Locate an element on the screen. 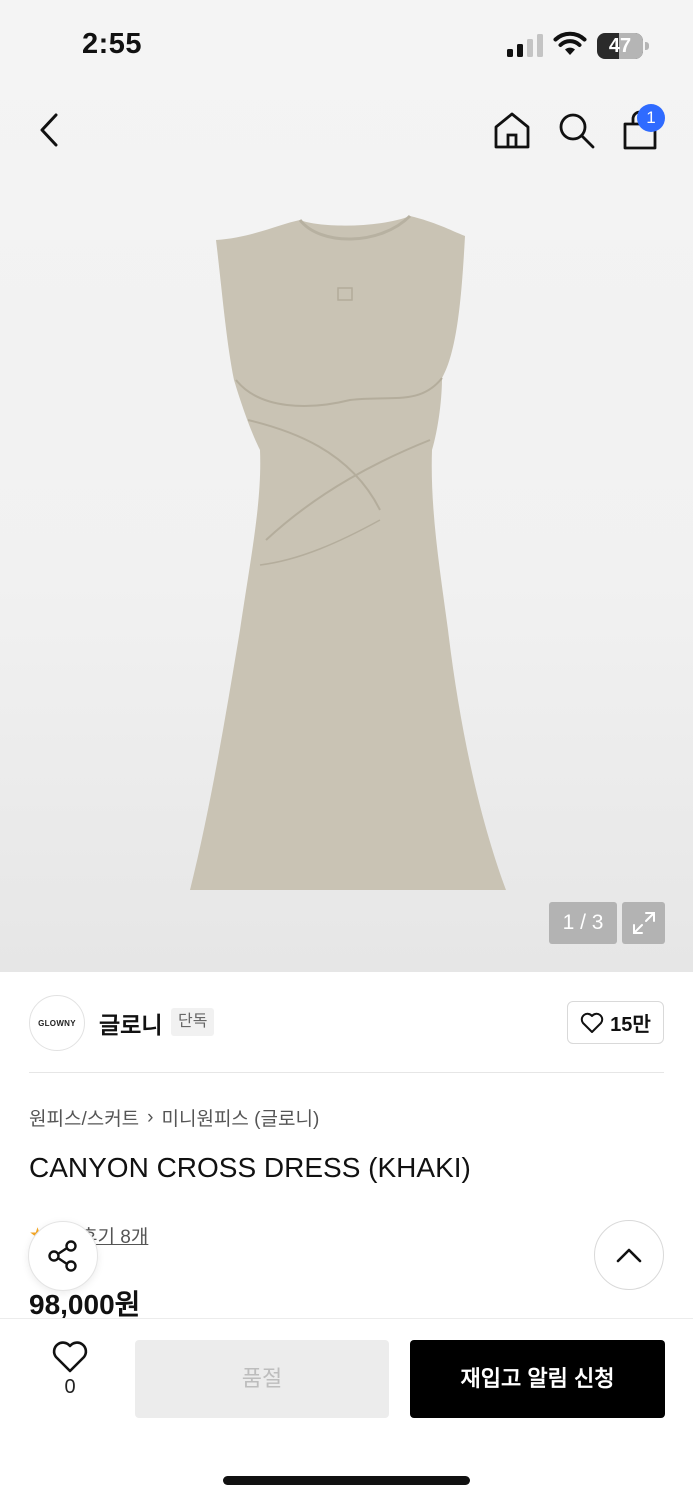  wish-count: 0 is located at coordinates (70, 1387).